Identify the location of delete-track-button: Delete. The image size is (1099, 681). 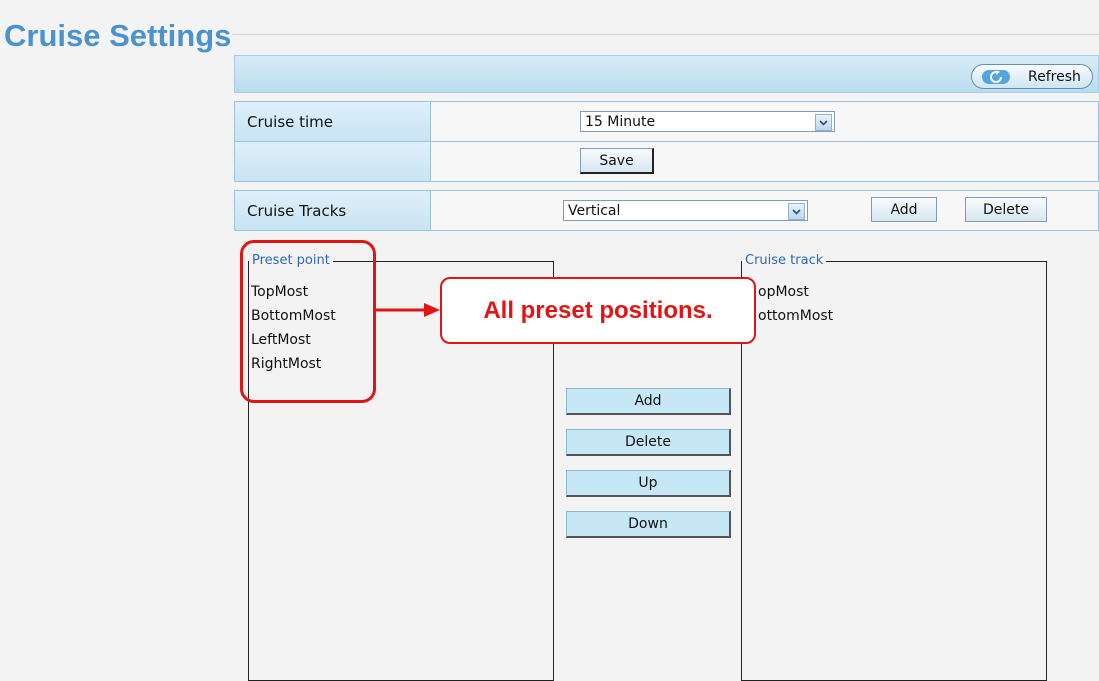
(1006, 209).